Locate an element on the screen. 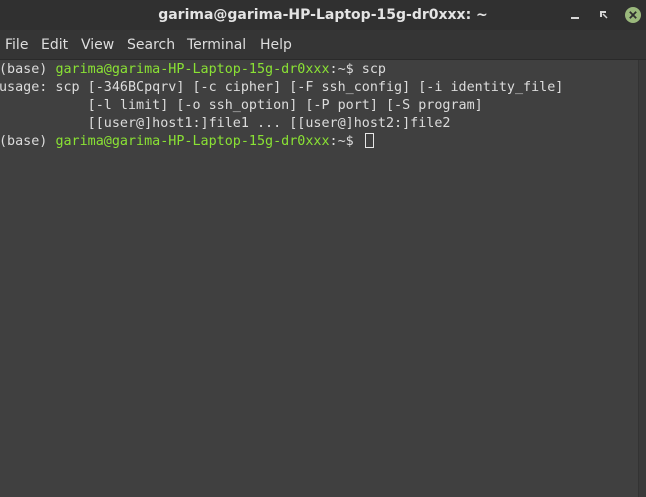 Image resolution: width=646 pixels, height=497 pixels. menu-search: Search is located at coordinates (151, 45).